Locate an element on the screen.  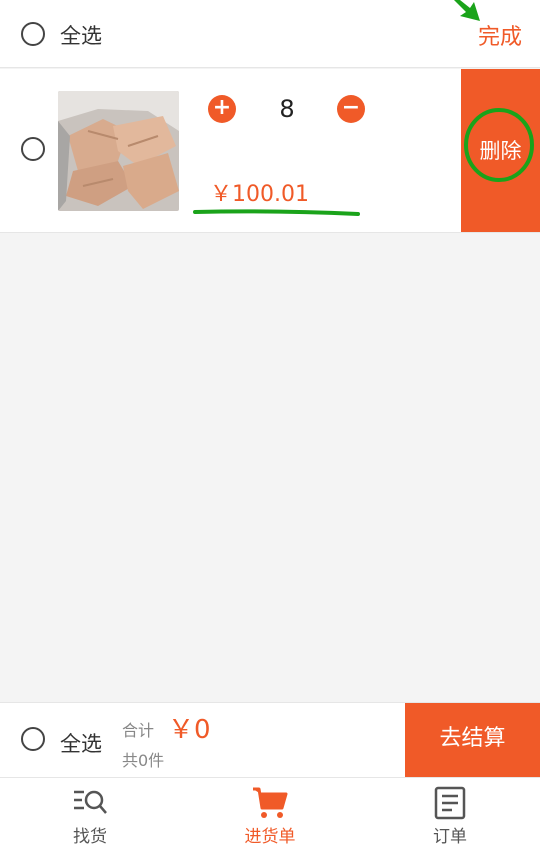
tab-label: 进货单 is located at coordinates (270, 837).